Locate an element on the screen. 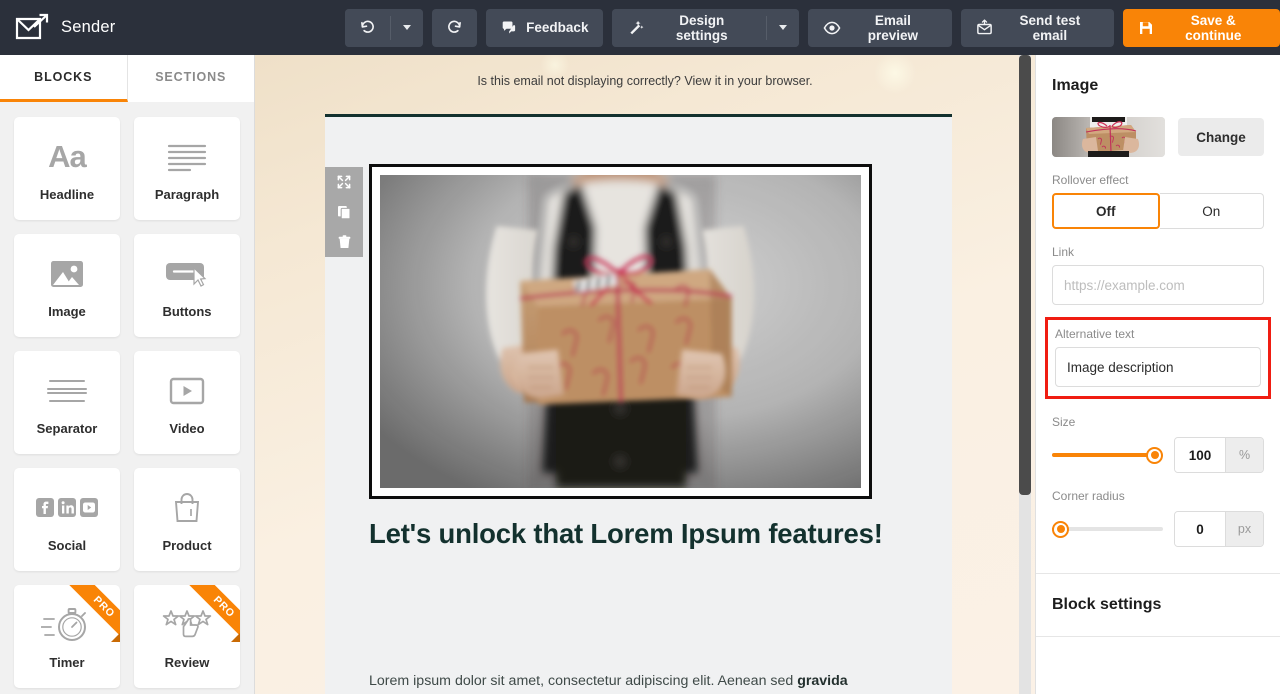 This screenshot has height=694, width=1280. eye-icon is located at coordinates (832, 28).